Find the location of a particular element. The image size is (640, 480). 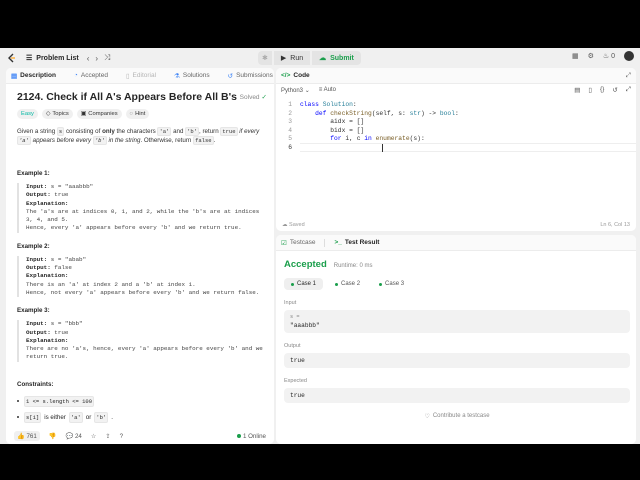

constraint-item: s[i] is either 'a' or 'b'. is located at coordinates (142, 417).